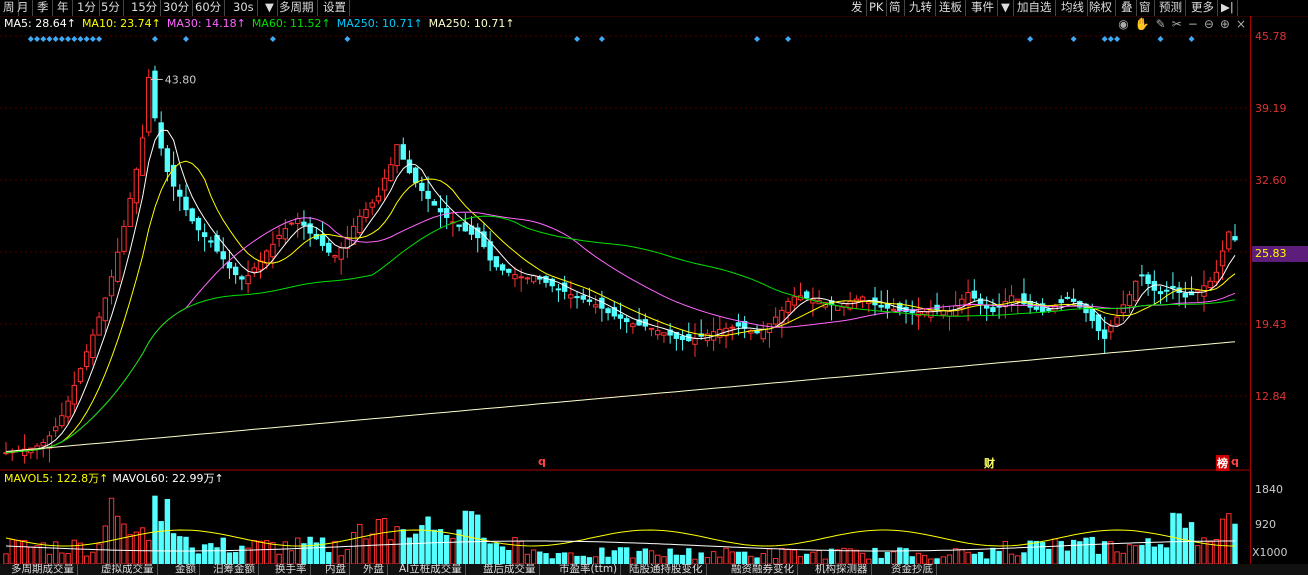  I want to click on tool-tab-8: 均线, so click(1073, 8).